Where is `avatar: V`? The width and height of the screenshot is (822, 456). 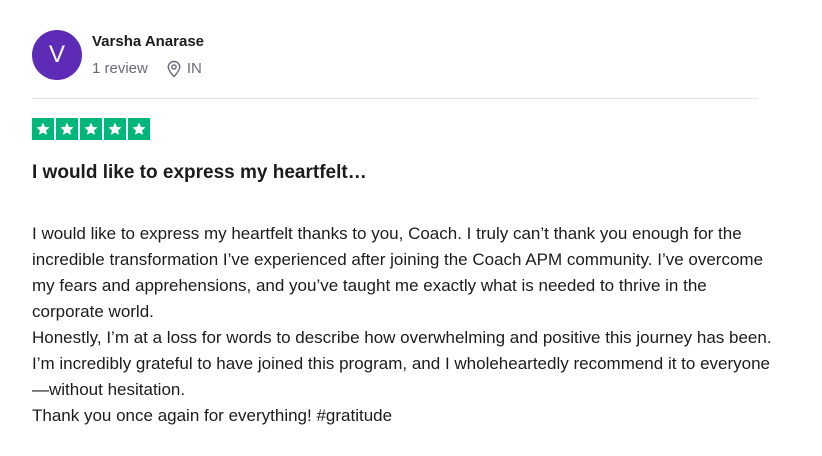 avatar: V is located at coordinates (57, 55).